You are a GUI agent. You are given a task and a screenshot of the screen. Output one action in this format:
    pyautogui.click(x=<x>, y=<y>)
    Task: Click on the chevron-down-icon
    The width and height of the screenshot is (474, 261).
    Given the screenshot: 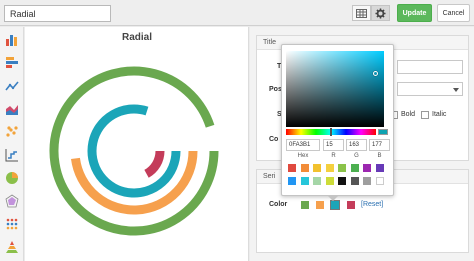 What is the action you would take?
    pyautogui.click(x=456, y=90)
    